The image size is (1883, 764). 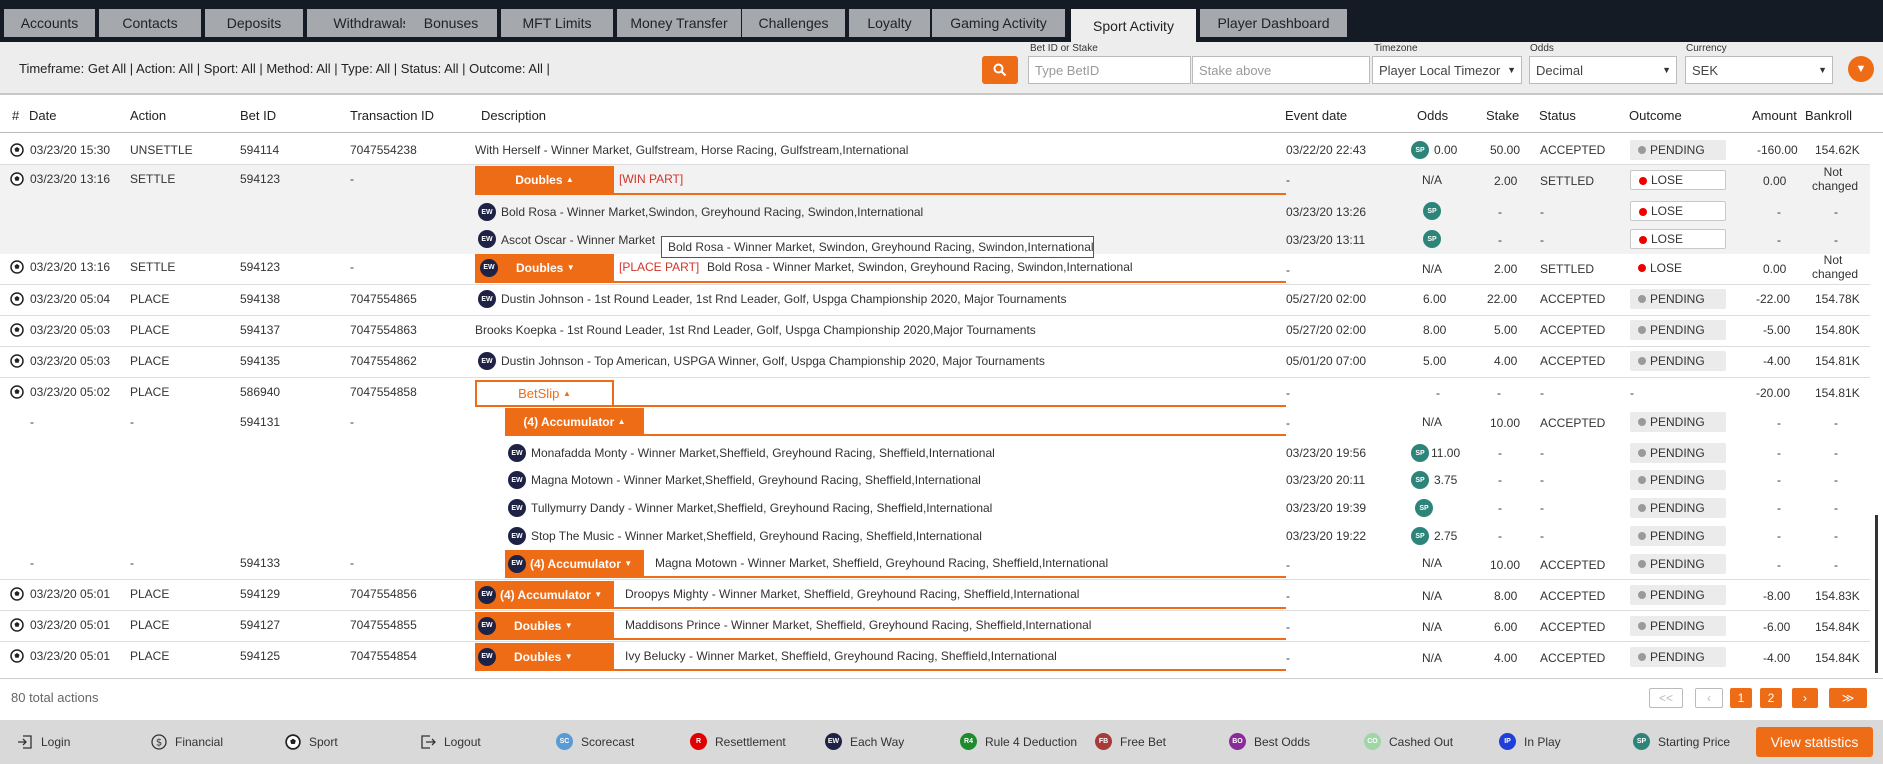 What do you see at coordinates (1709, 698) in the screenshot?
I see `prev-page-button: ‹` at bounding box center [1709, 698].